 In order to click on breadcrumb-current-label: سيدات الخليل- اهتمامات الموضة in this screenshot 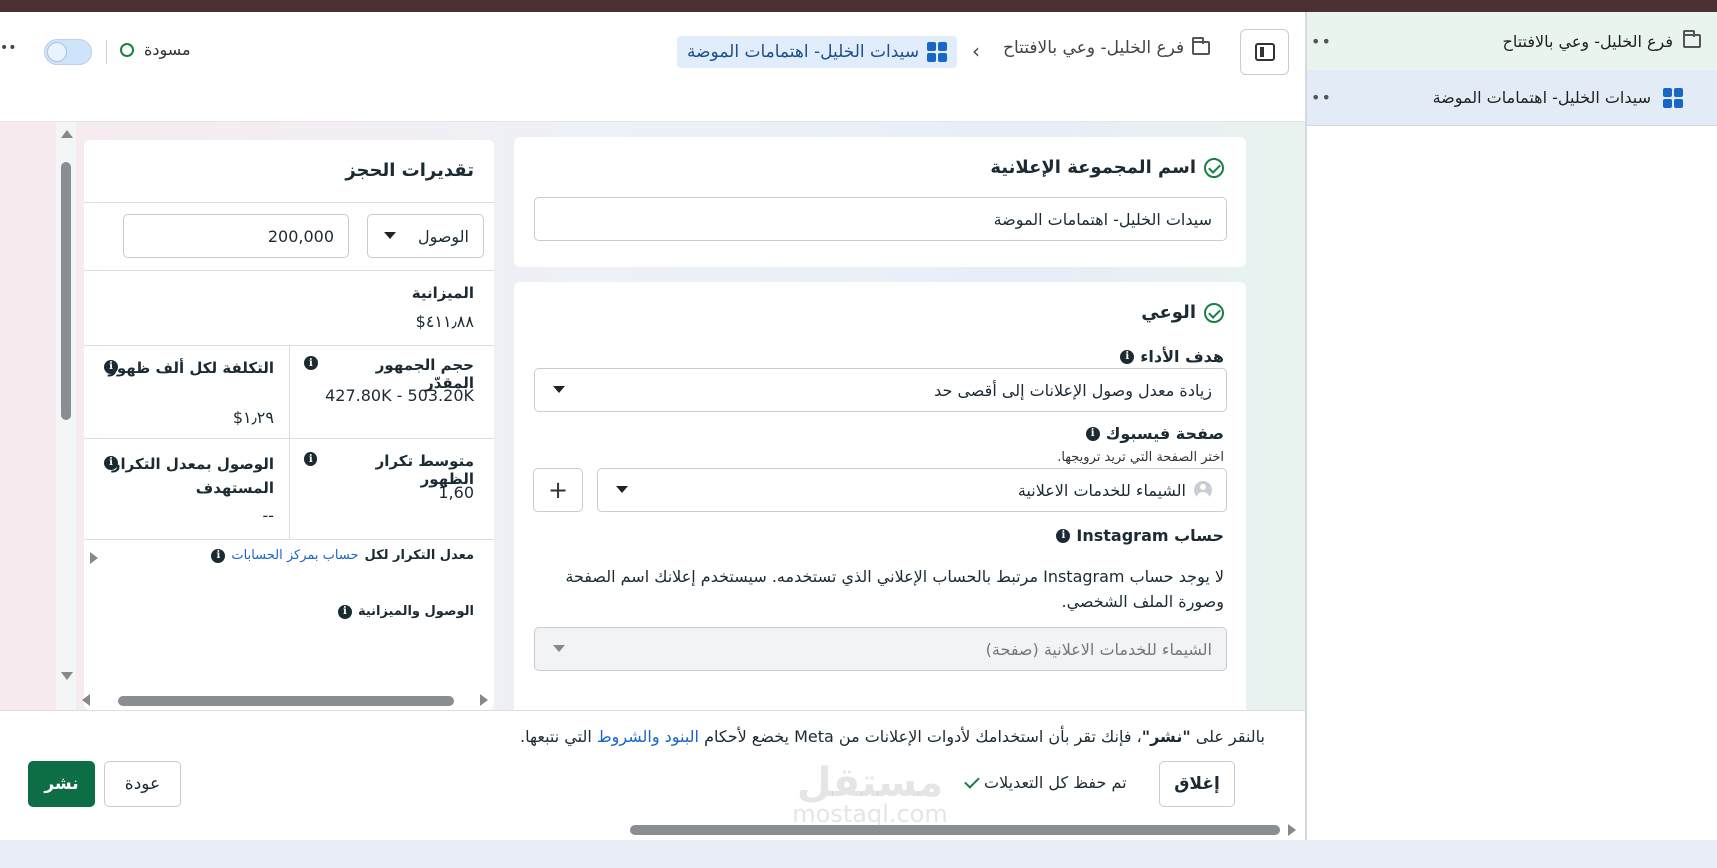, I will do `click(803, 52)`.